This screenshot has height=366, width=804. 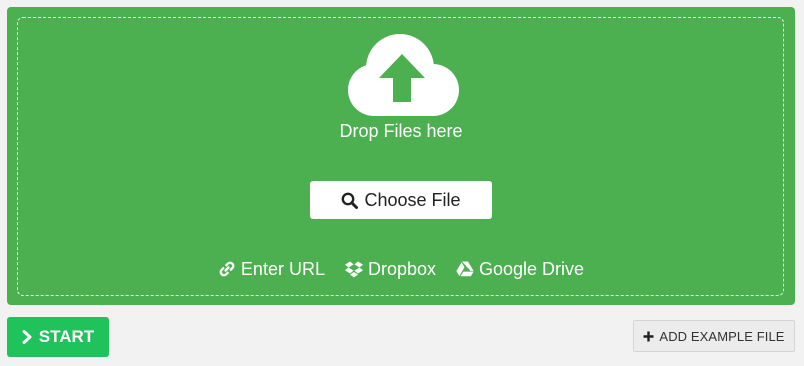 I want to click on chevron-right-icon, so click(x=27, y=337).